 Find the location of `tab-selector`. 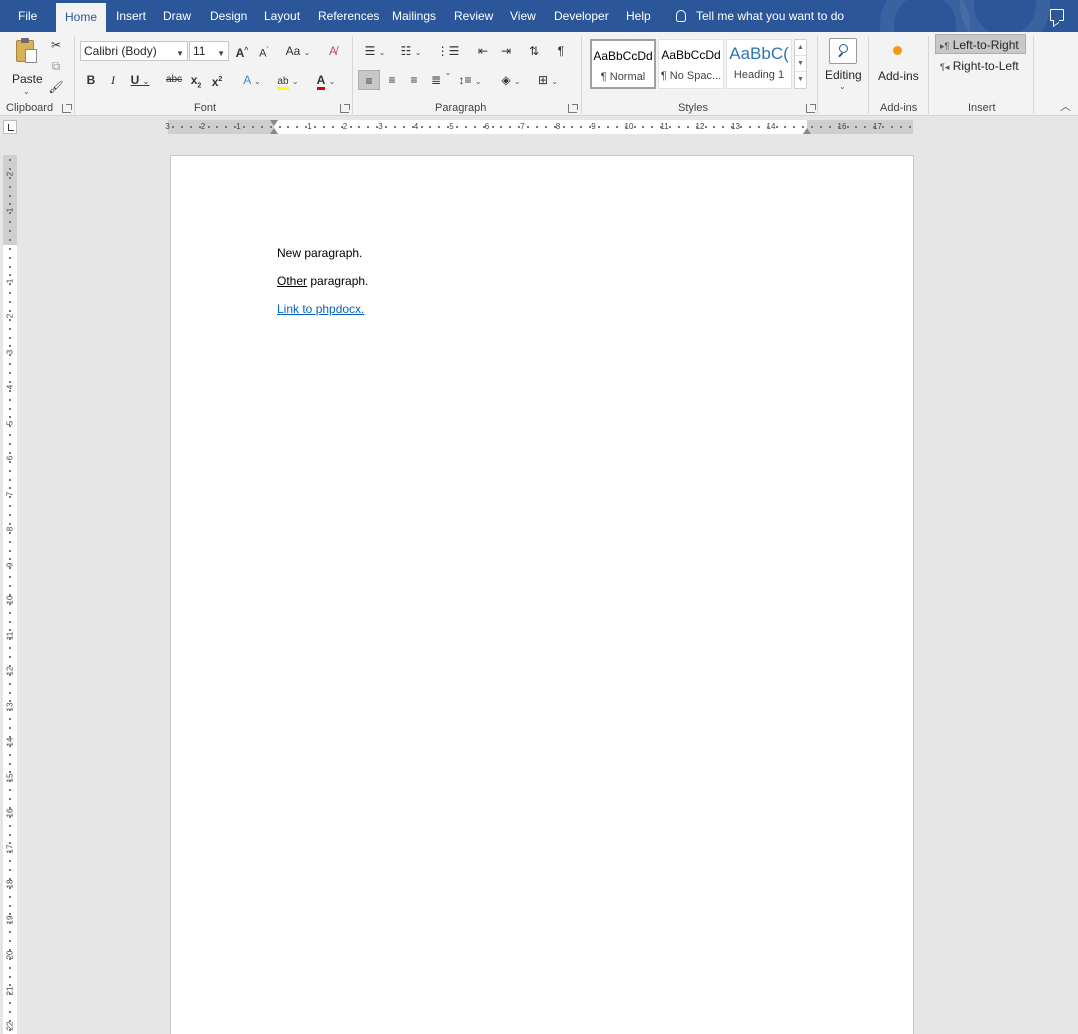

tab-selector is located at coordinates (10, 127).